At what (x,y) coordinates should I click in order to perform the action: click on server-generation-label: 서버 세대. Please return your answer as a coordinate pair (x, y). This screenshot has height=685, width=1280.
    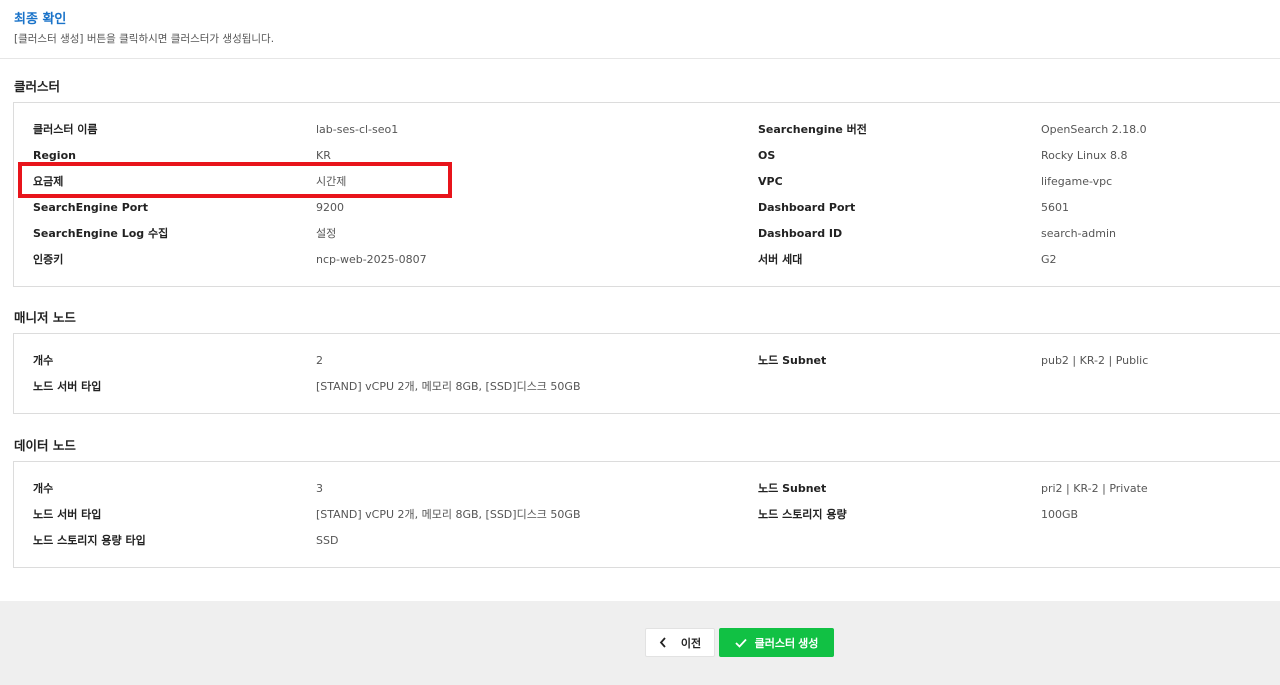
    Looking at the image, I should click on (780, 259).